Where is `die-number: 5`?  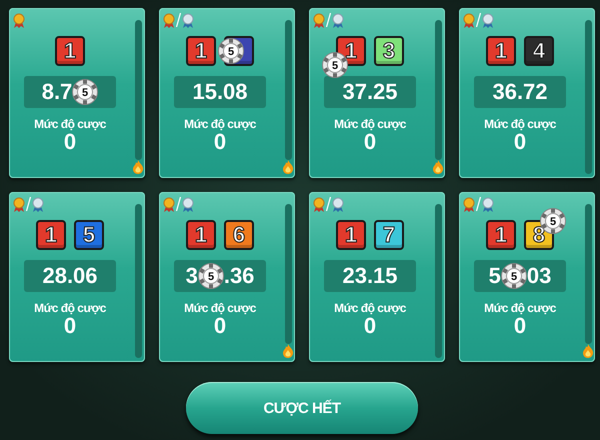 die-number: 5 is located at coordinates (89, 235).